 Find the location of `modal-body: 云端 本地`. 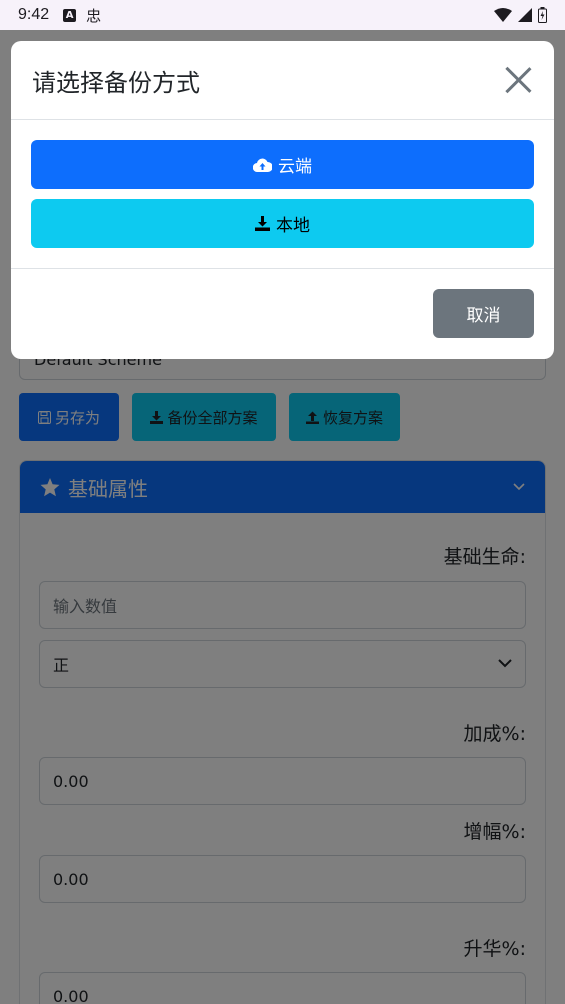

modal-body: 云端 本地 is located at coordinates (282, 194).